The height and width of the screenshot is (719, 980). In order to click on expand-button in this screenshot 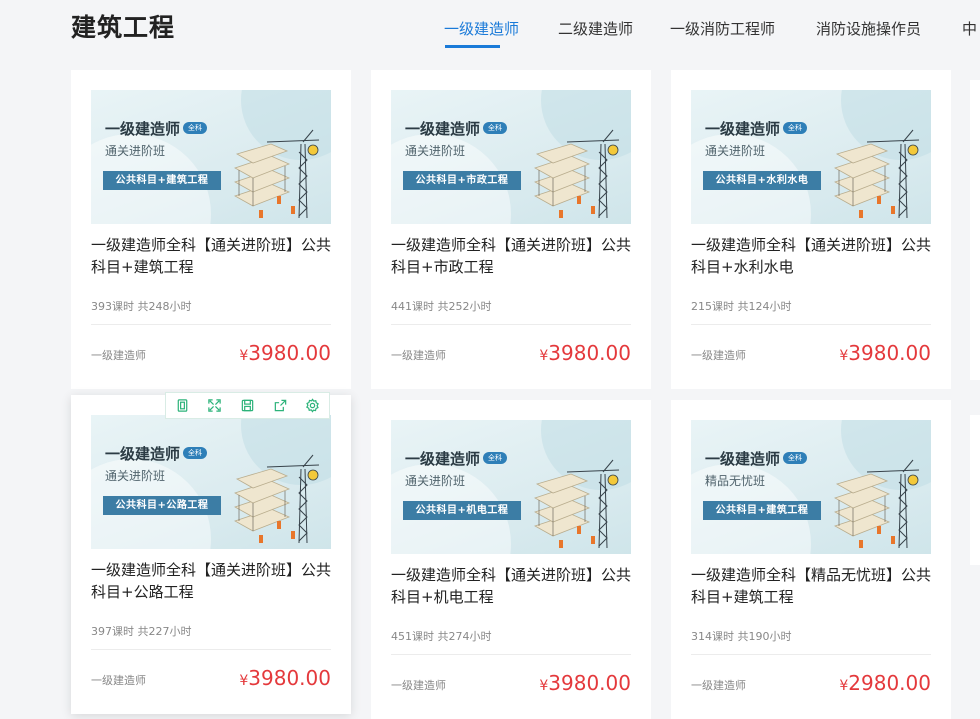, I will do `click(215, 405)`.